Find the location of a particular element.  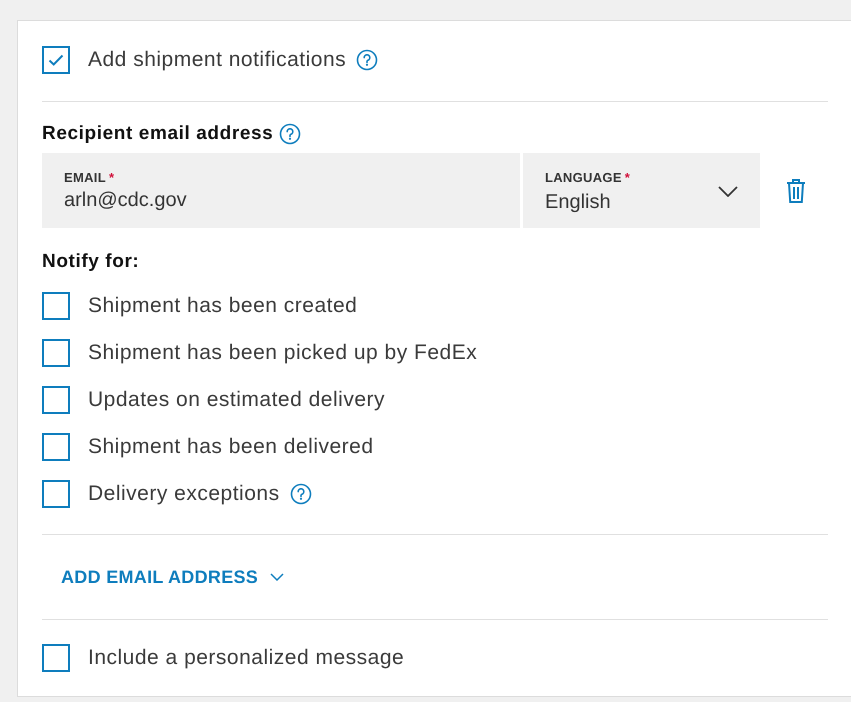

checkbox-label: Updates on estimated delivery is located at coordinates (236, 400).